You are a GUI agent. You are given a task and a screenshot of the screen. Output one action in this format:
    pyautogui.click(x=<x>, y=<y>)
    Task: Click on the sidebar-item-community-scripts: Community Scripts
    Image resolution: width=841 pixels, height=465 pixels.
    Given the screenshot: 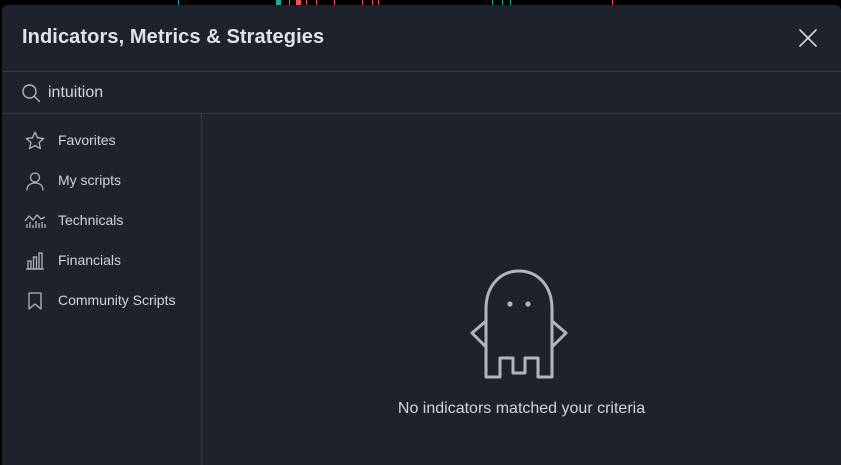 What is the action you would take?
    pyautogui.click(x=101, y=301)
    